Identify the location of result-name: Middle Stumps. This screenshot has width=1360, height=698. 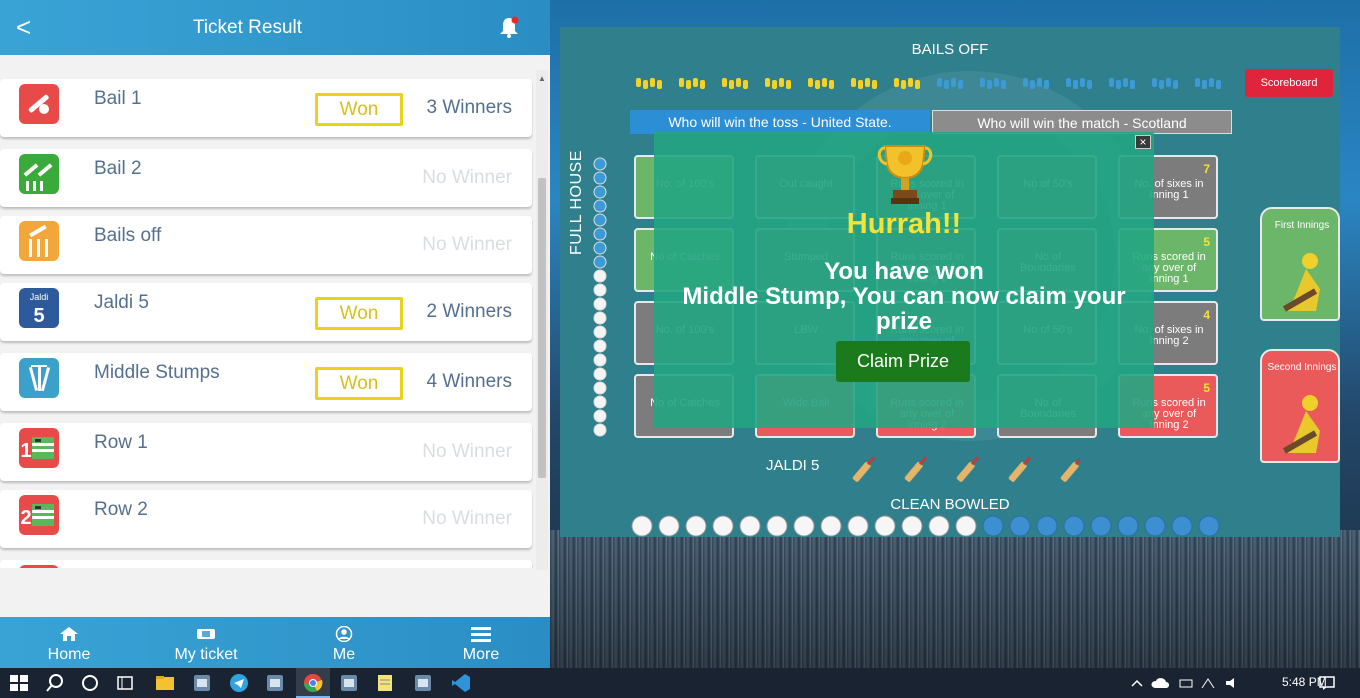
(157, 372).